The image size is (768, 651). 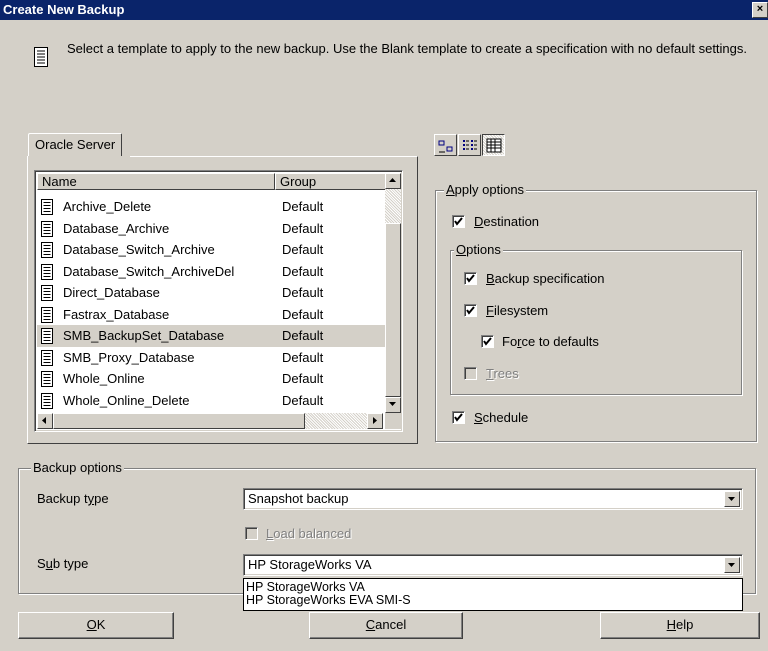 I want to click on window-title: Create New Backup, so click(x=64, y=9).